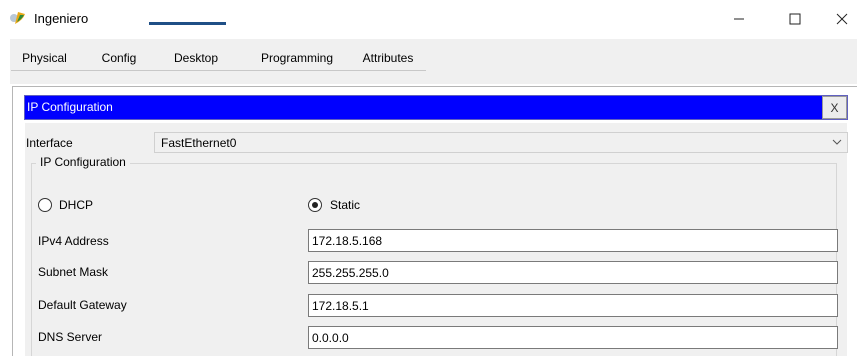 The height and width of the screenshot is (356, 857). Describe the element at coordinates (345, 205) in the screenshot. I see `static-label: Static` at that location.